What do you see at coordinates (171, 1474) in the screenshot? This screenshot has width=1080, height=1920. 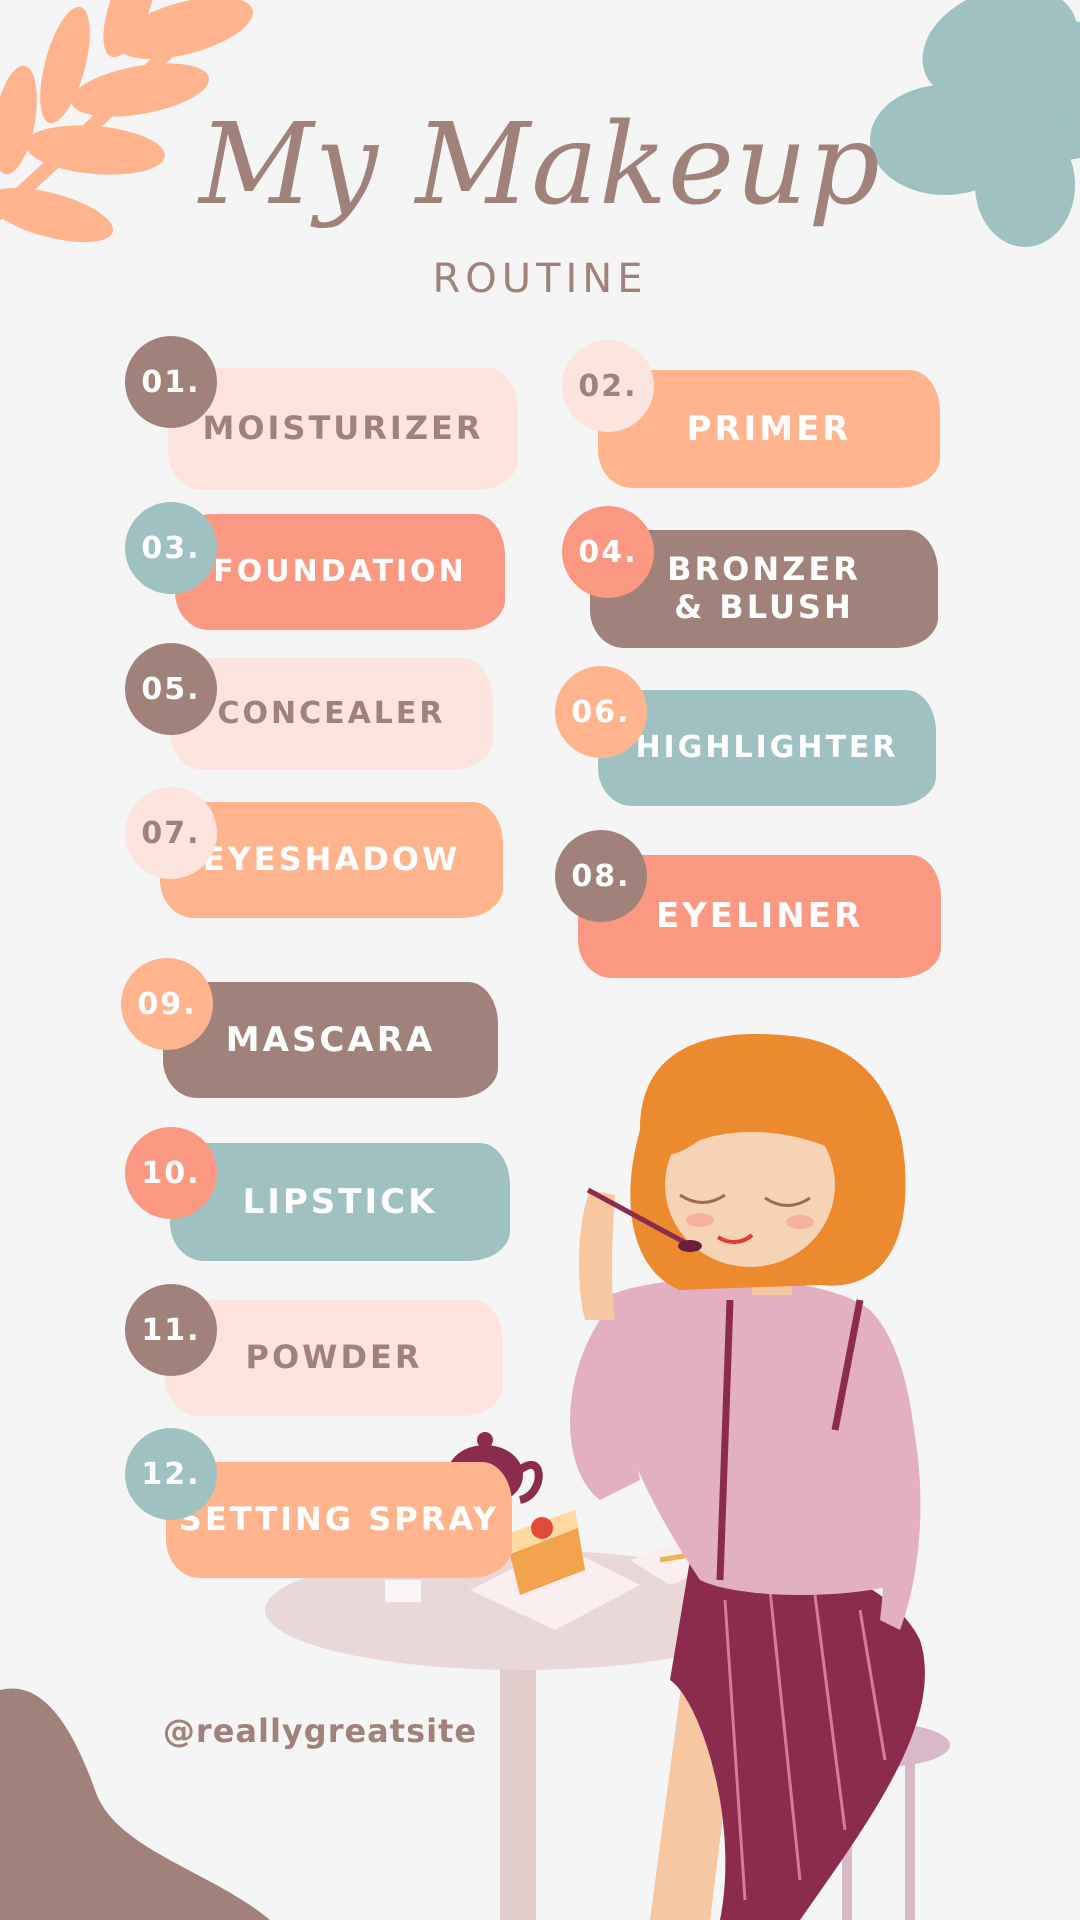 I see `step-number-badge: 12.` at bounding box center [171, 1474].